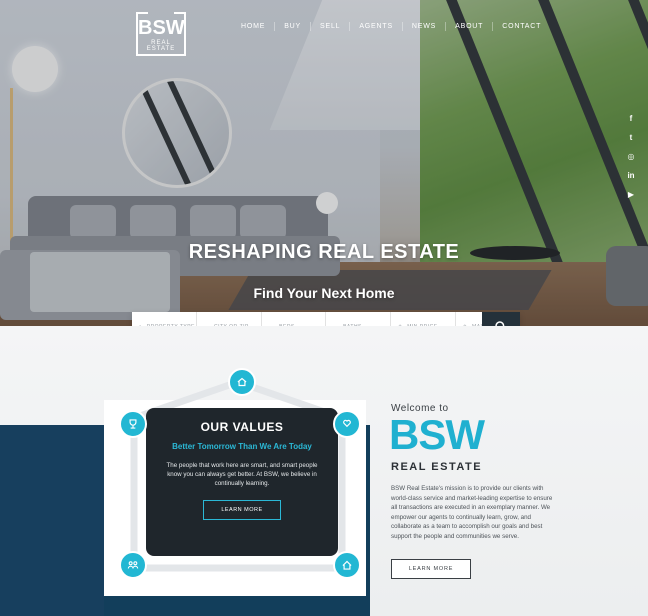  What do you see at coordinates (631, 176) in the screenshot?
I see `linkedin-icon: in` at bounding box center [631, 176].